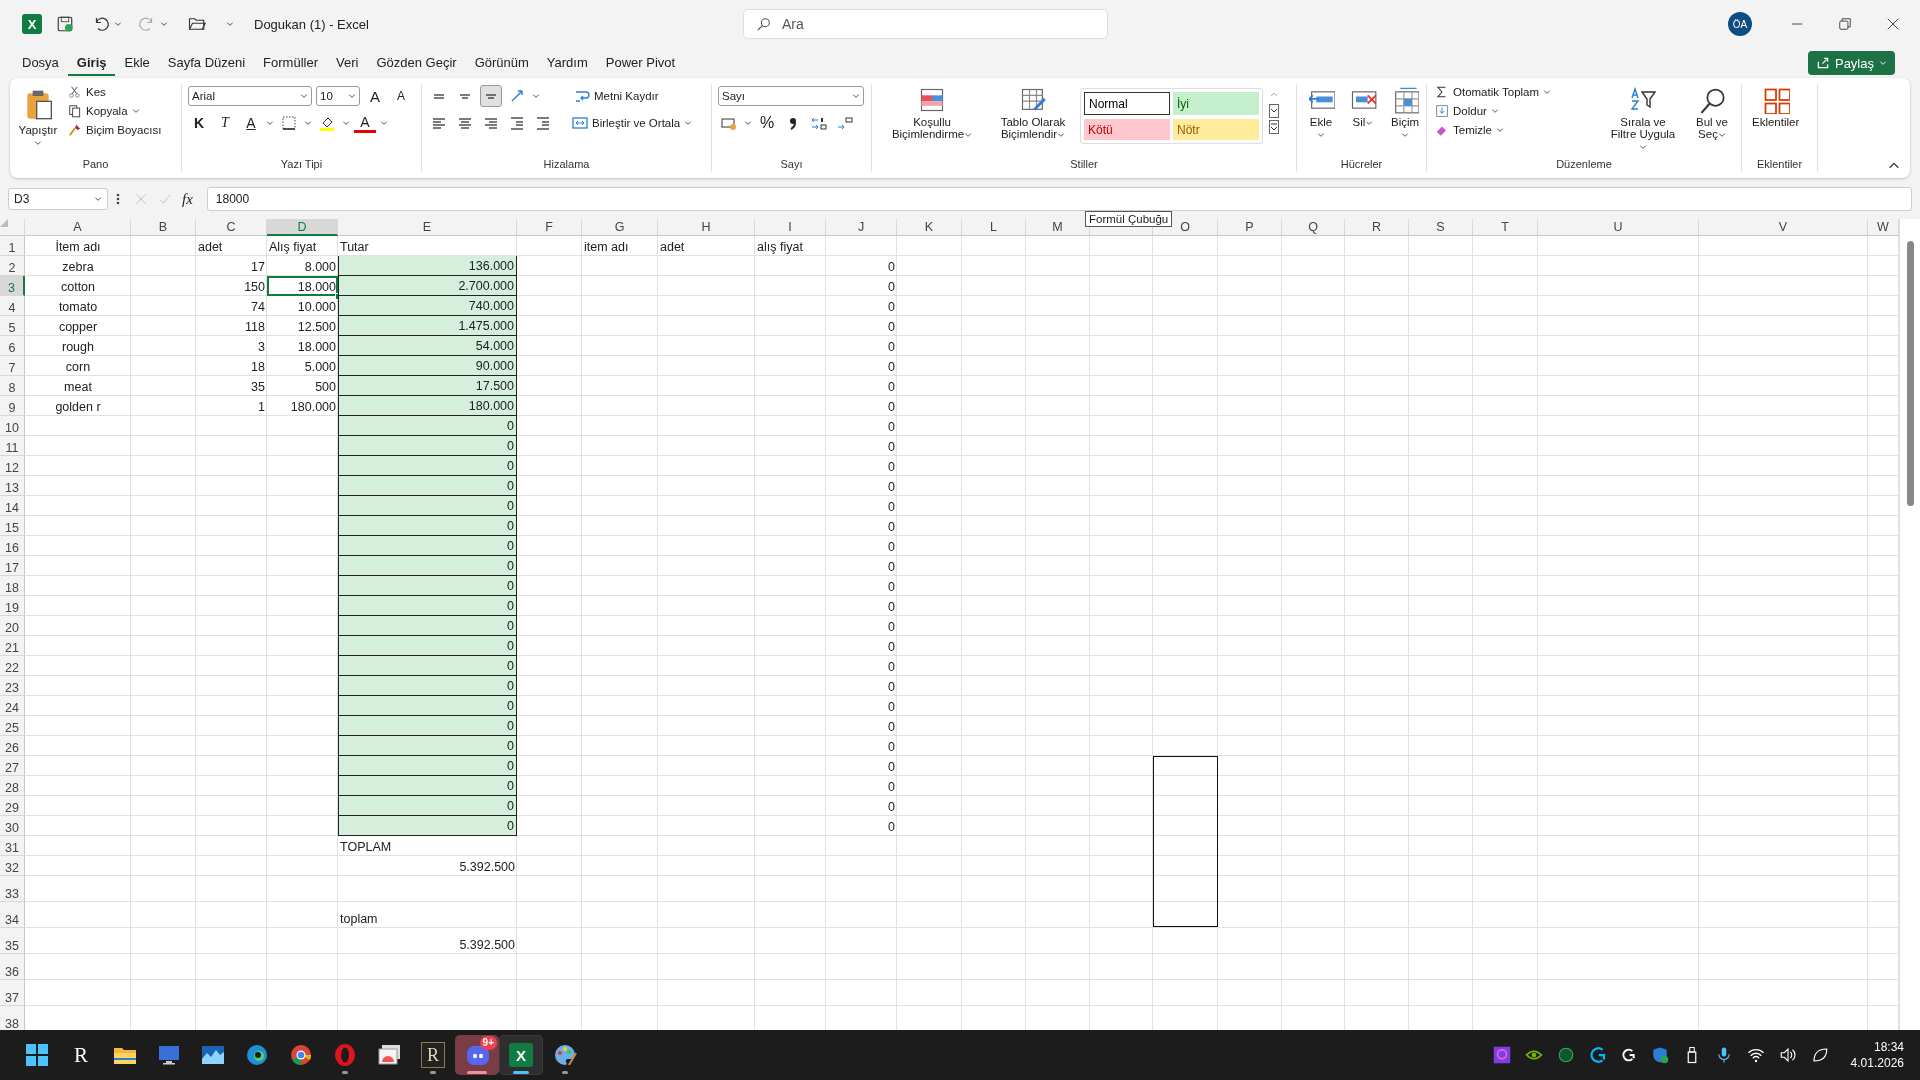 This screenshot has height=1080, width=1920. I want to click on table-cell-text: 18.000, so click(316, 347).